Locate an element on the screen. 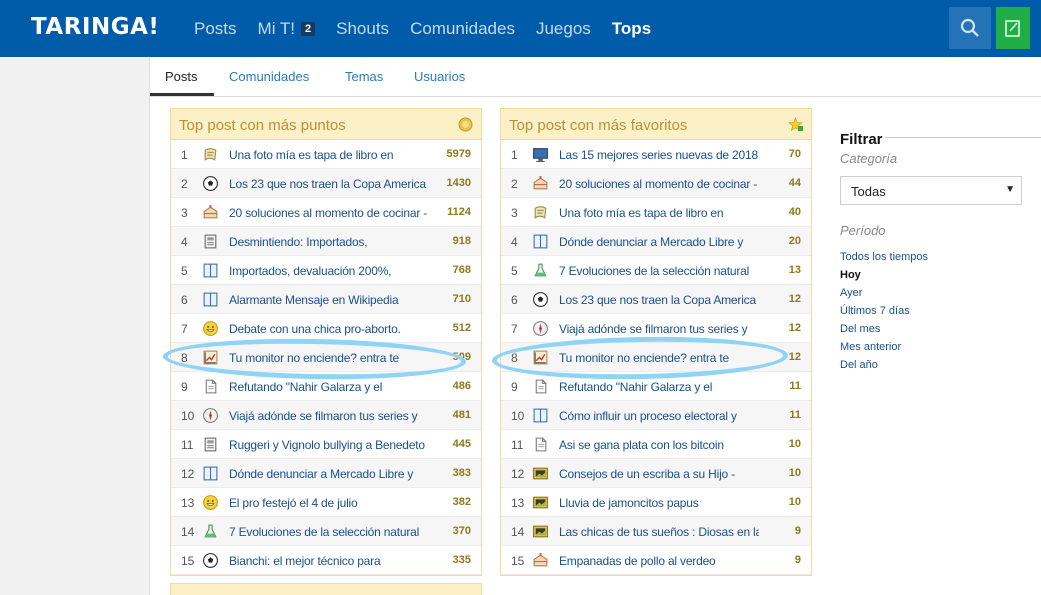 The height and width of the screenshot is (595, 1041). list-item: 12 Dónde denunciar a Mercado Libre y 383 is located at coordinates (326, 473).